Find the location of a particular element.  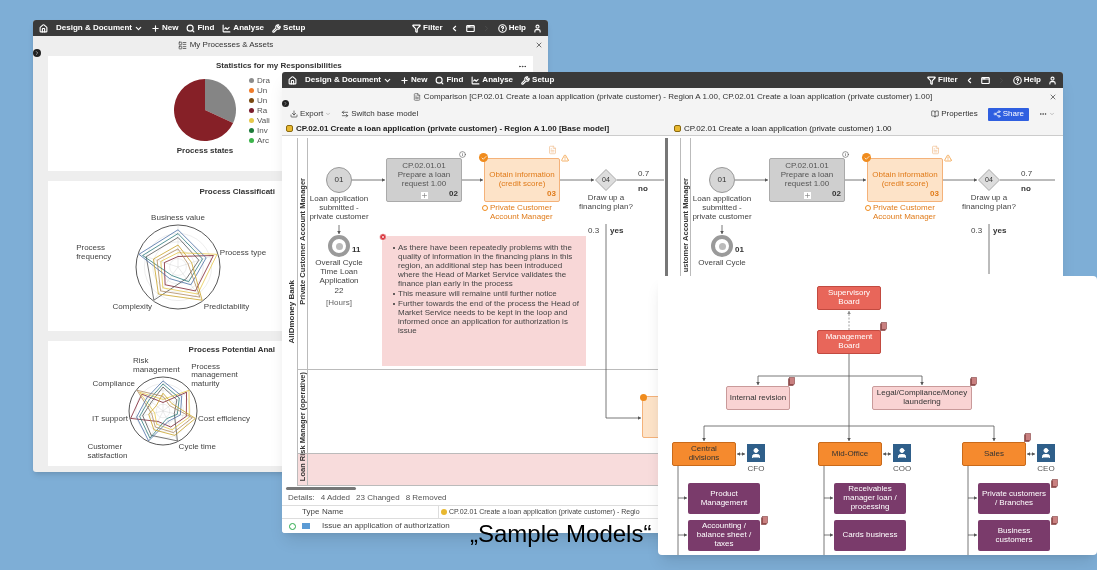

org-unit-box: Private customers / Branches is located at coordinates (1014, 498).